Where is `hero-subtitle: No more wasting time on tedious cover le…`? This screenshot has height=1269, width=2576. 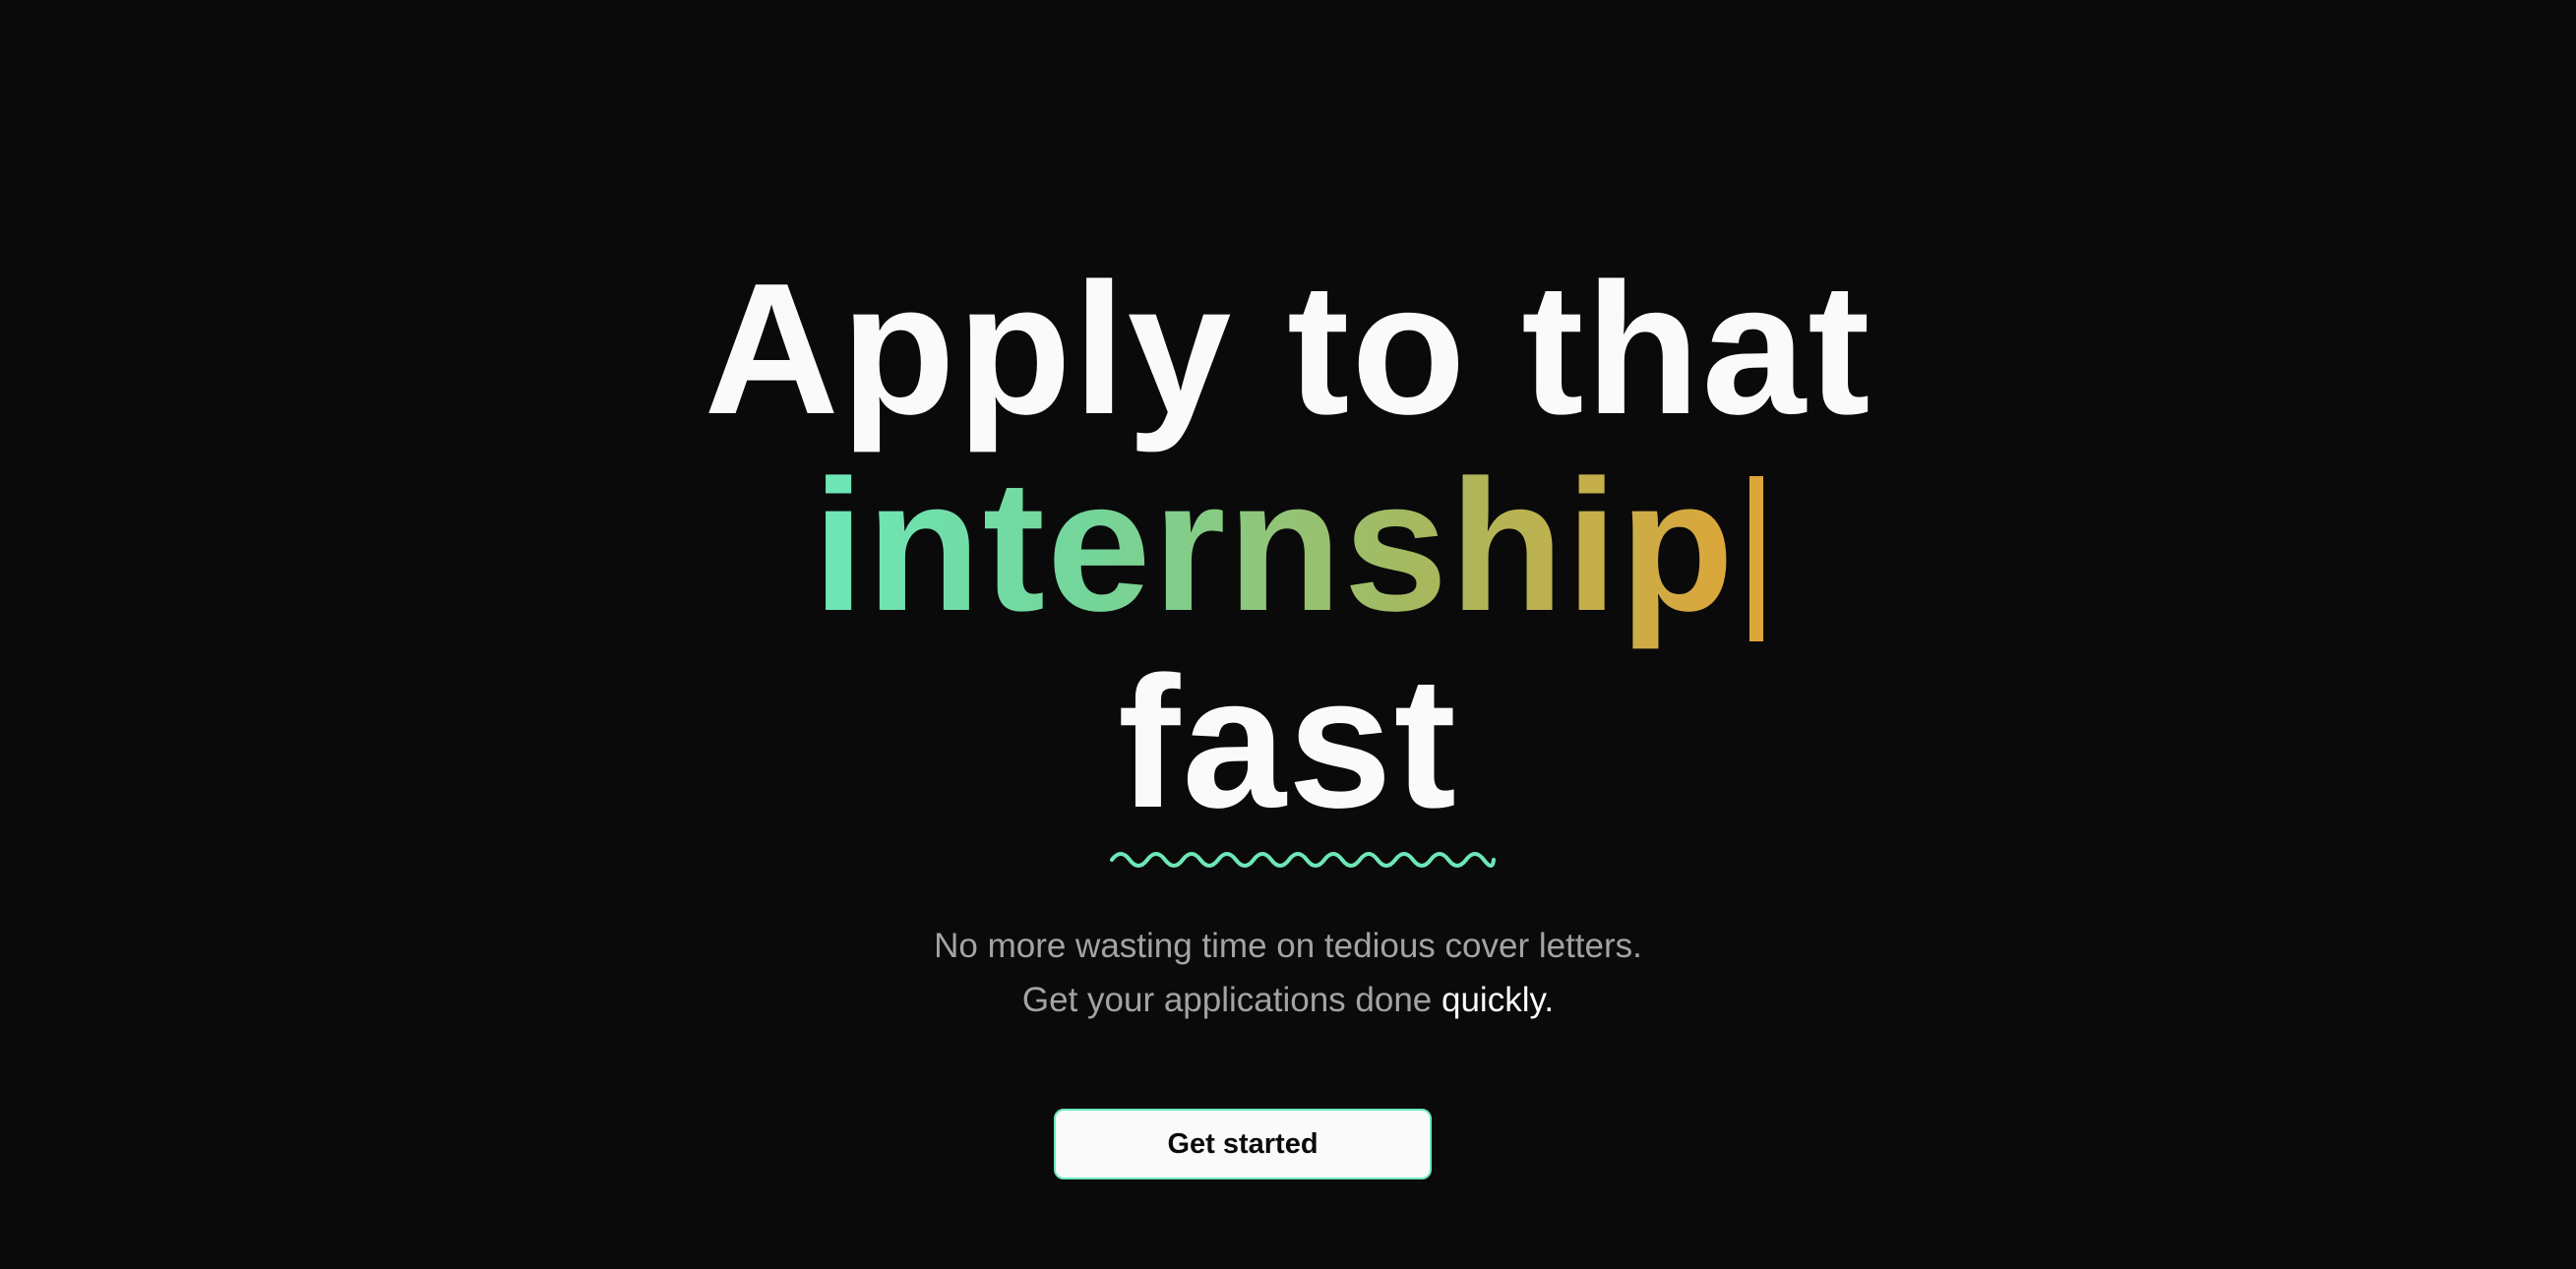 hero-subtitle: No more wasting time on tedious cover le… is located at coordinates (1288, 973).